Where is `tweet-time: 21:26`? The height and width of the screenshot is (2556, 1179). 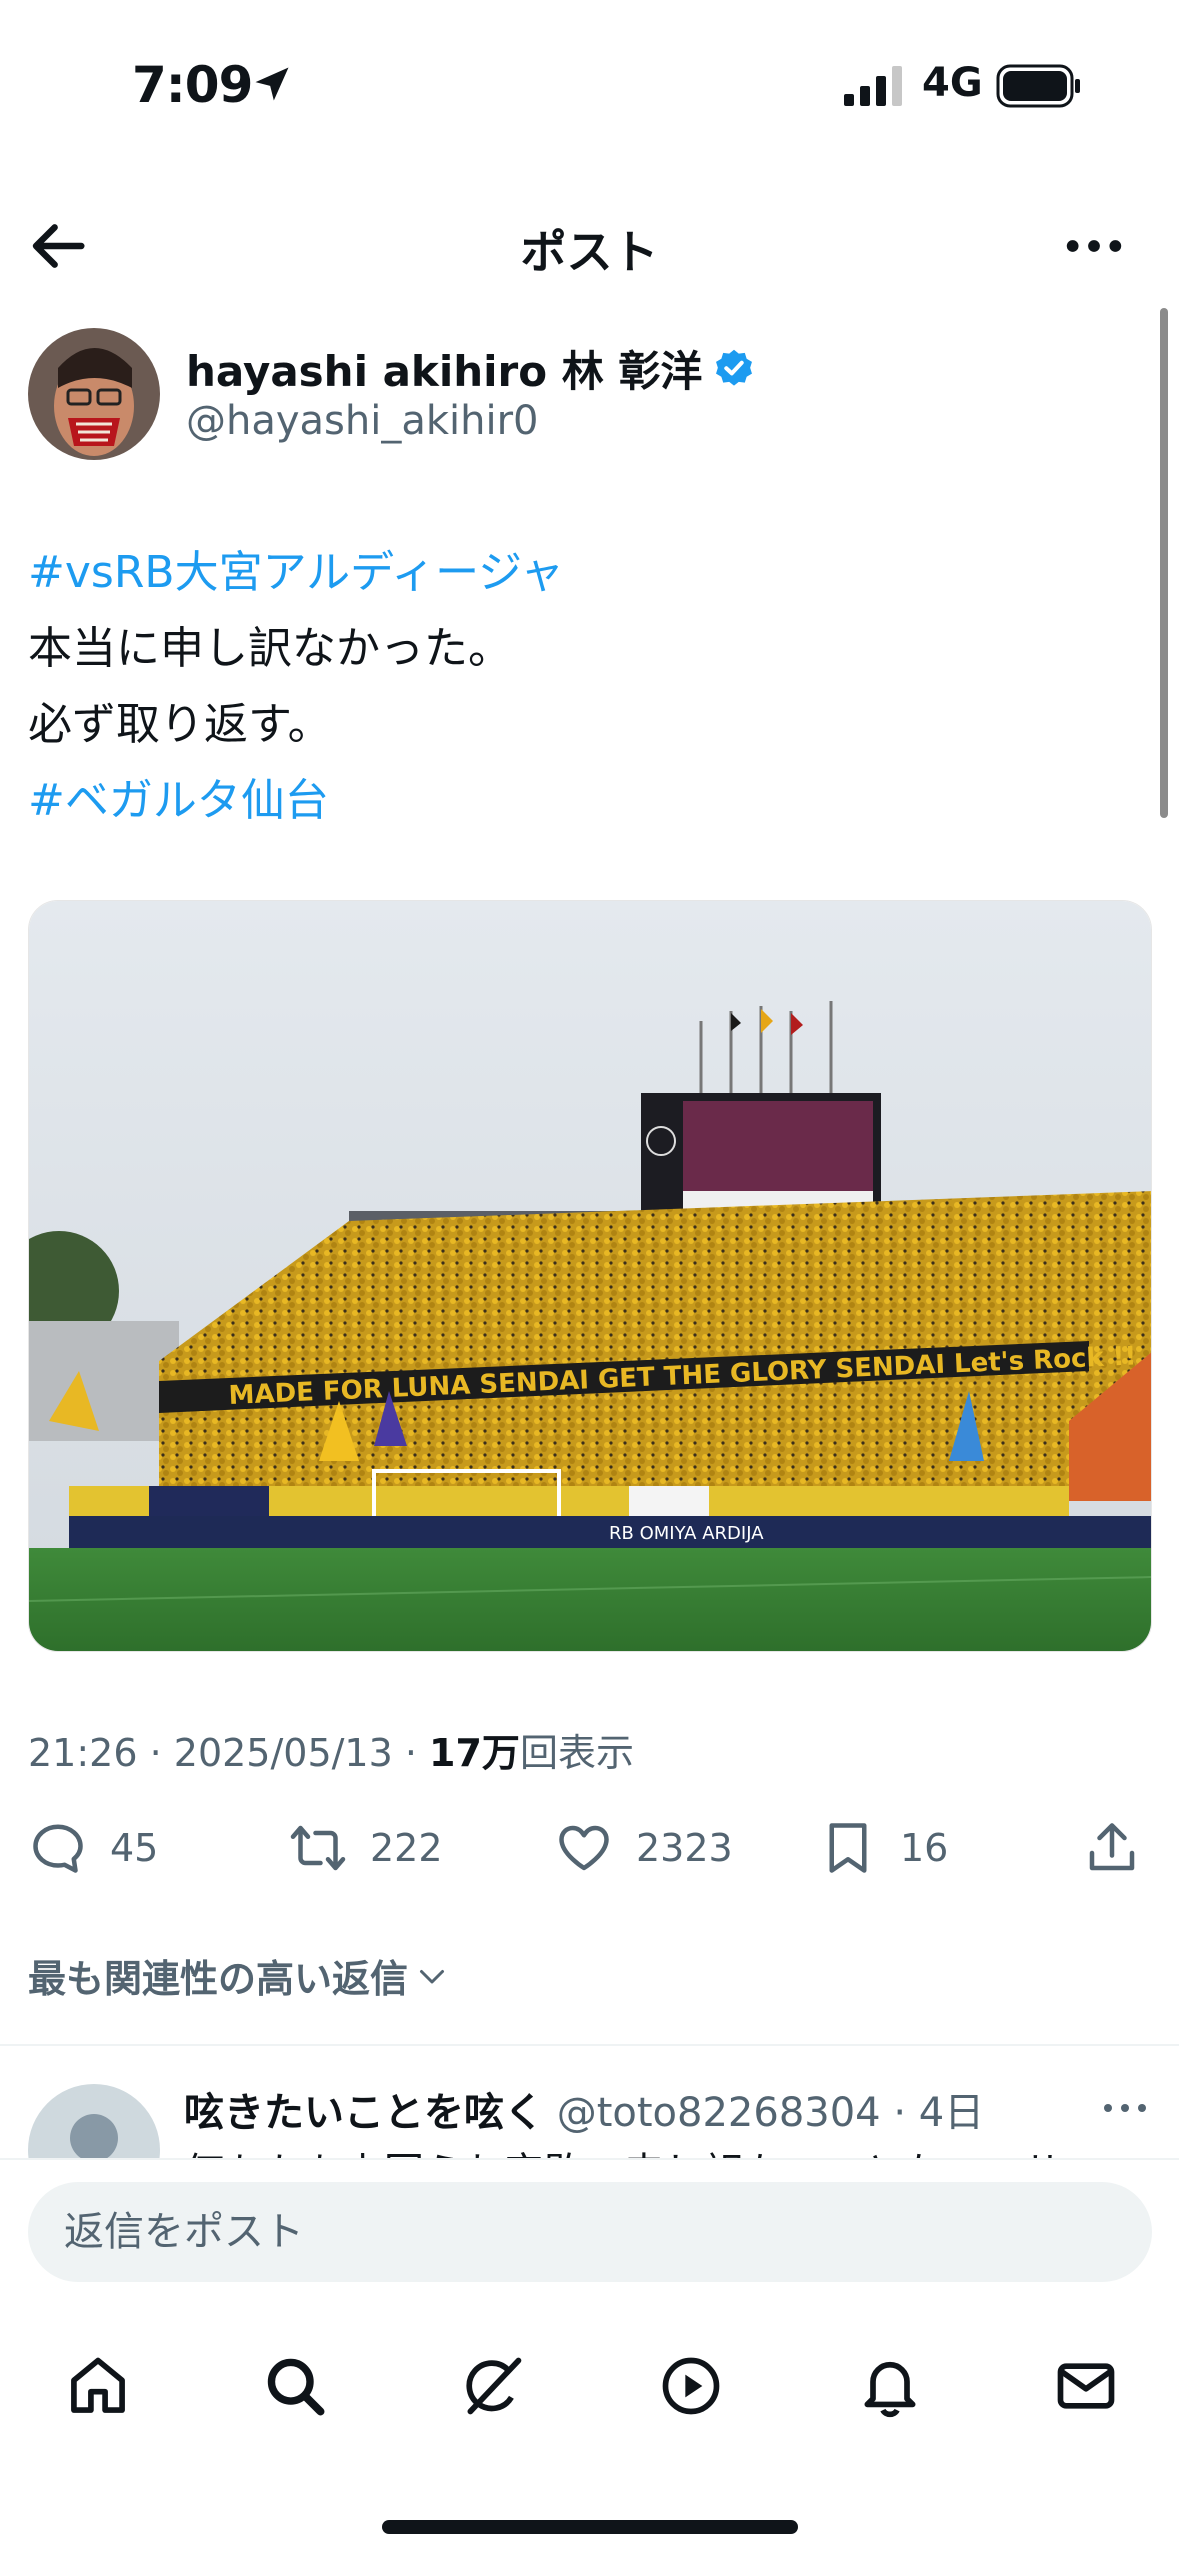 tweet-time: 21:26 is located at coordinates (83, 1753).